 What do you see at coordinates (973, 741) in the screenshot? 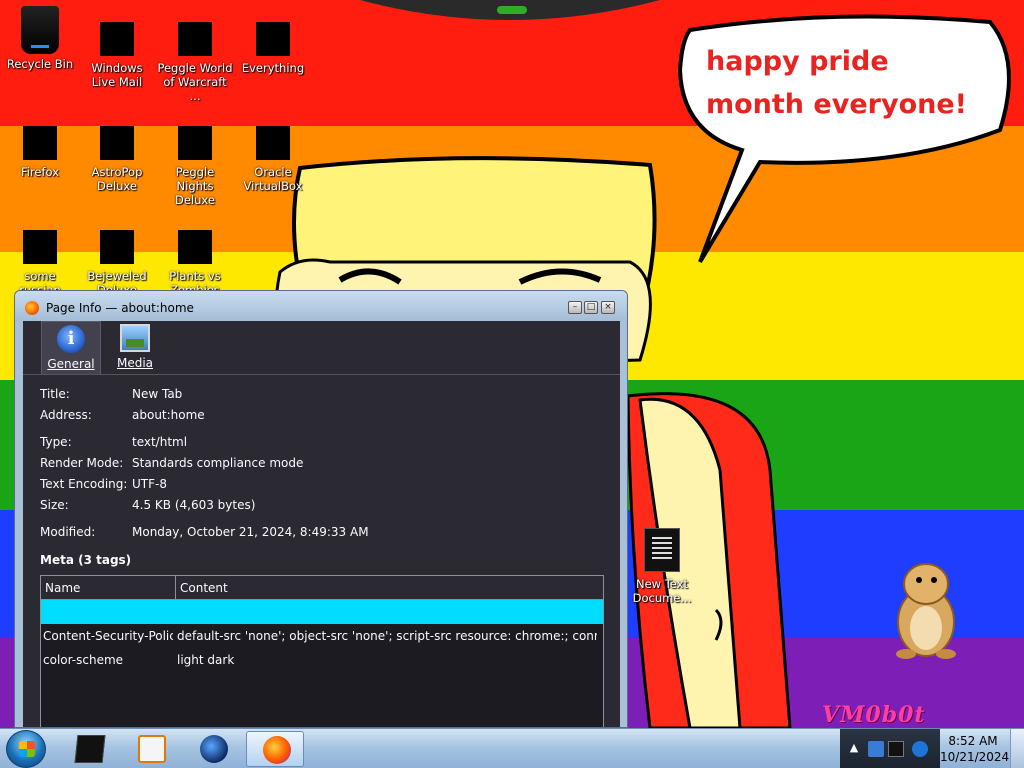
I see `clock-time: 8:52 AM` at bounding box center [973, 741].